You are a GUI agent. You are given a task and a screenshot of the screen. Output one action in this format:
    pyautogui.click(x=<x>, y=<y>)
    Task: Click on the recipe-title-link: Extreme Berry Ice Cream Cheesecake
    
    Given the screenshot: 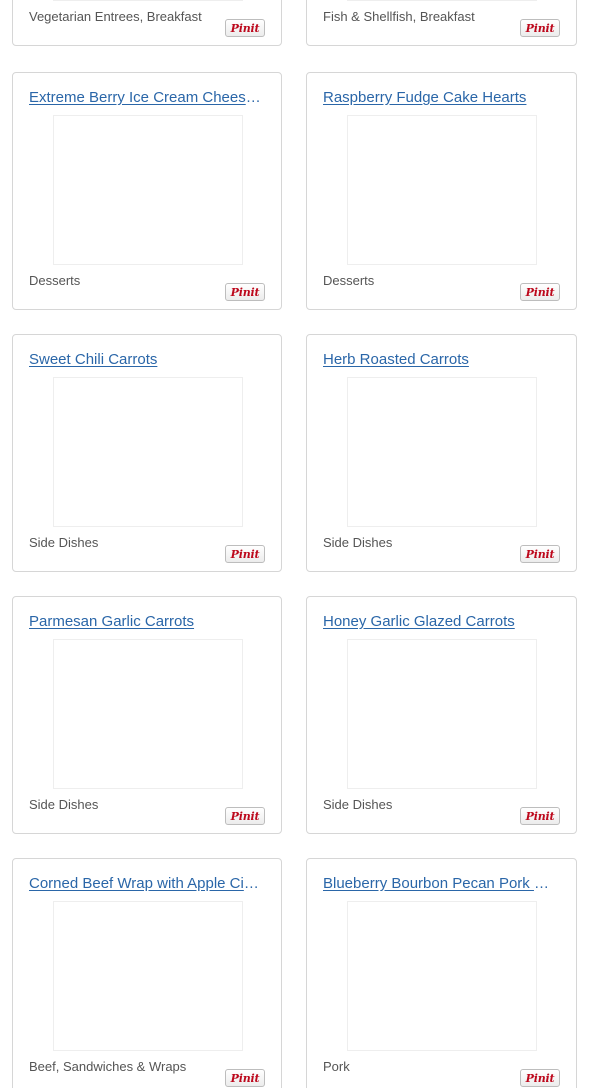 What is the action you would take?
    pyautogui.click(x=146, y=98)
    